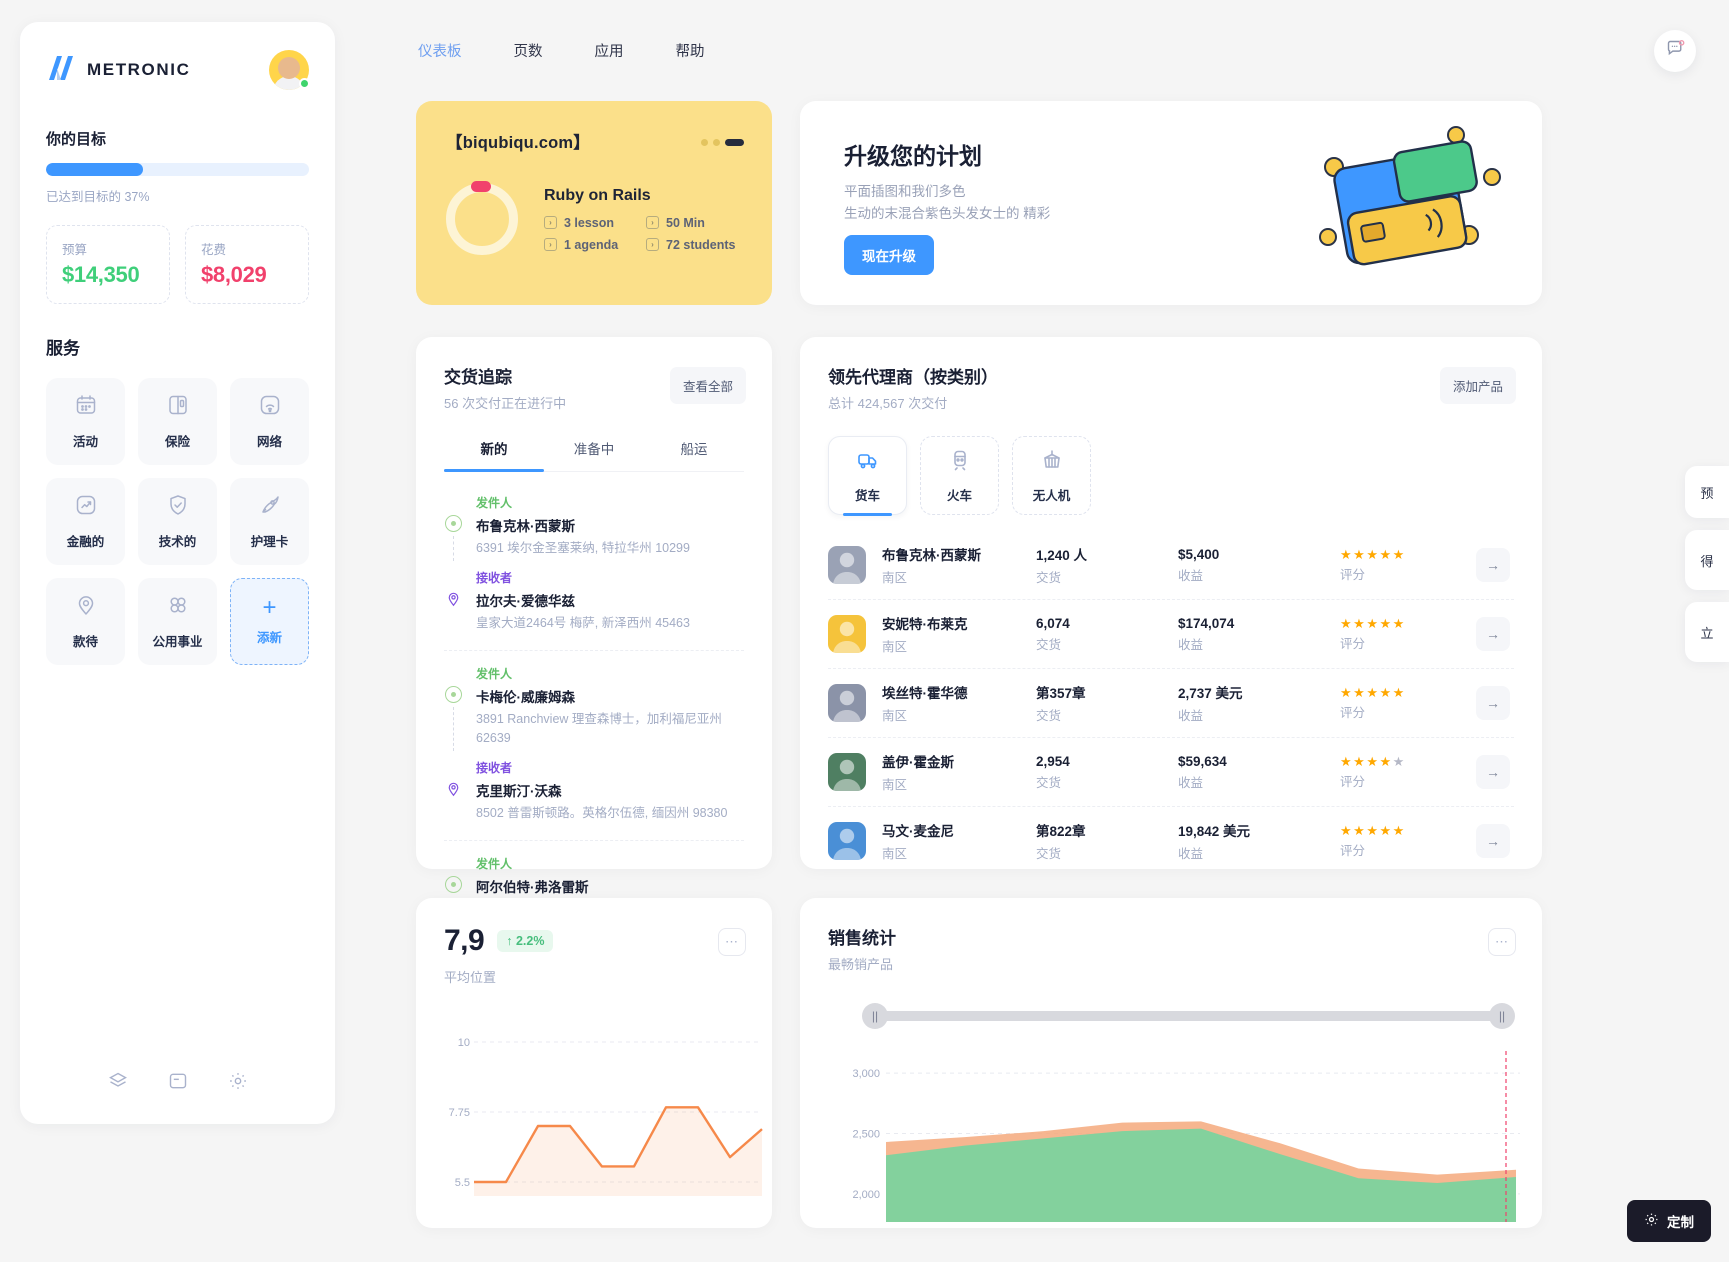 The height and width of the screenshot is (1262, 1729). I want to click on right-rail-item-3: 立, so click(1707, 632).